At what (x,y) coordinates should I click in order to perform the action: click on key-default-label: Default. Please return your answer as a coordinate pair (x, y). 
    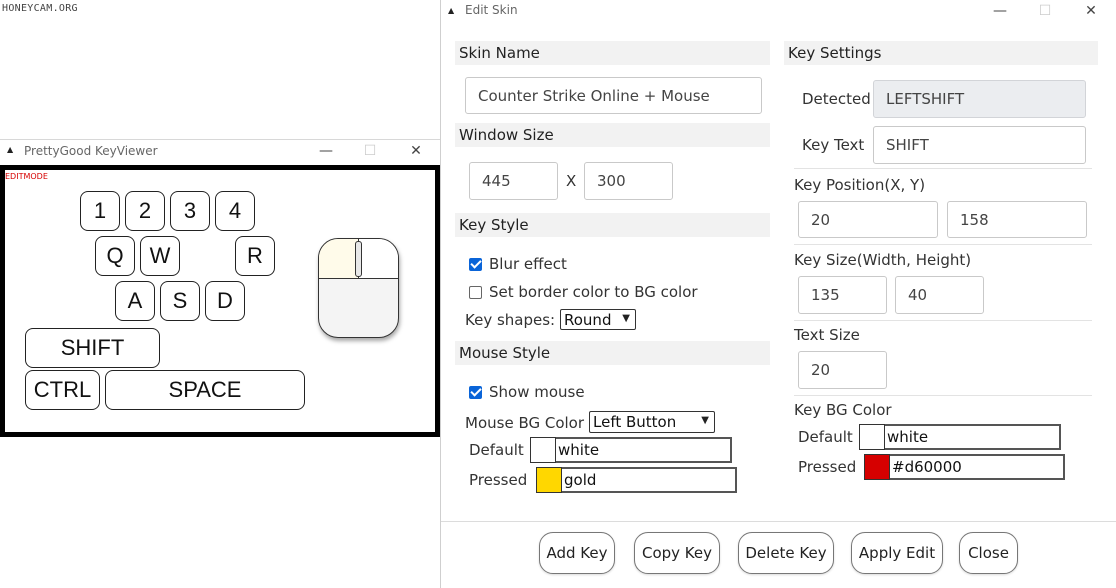
    Looking at the image, I should click on (825, 437).